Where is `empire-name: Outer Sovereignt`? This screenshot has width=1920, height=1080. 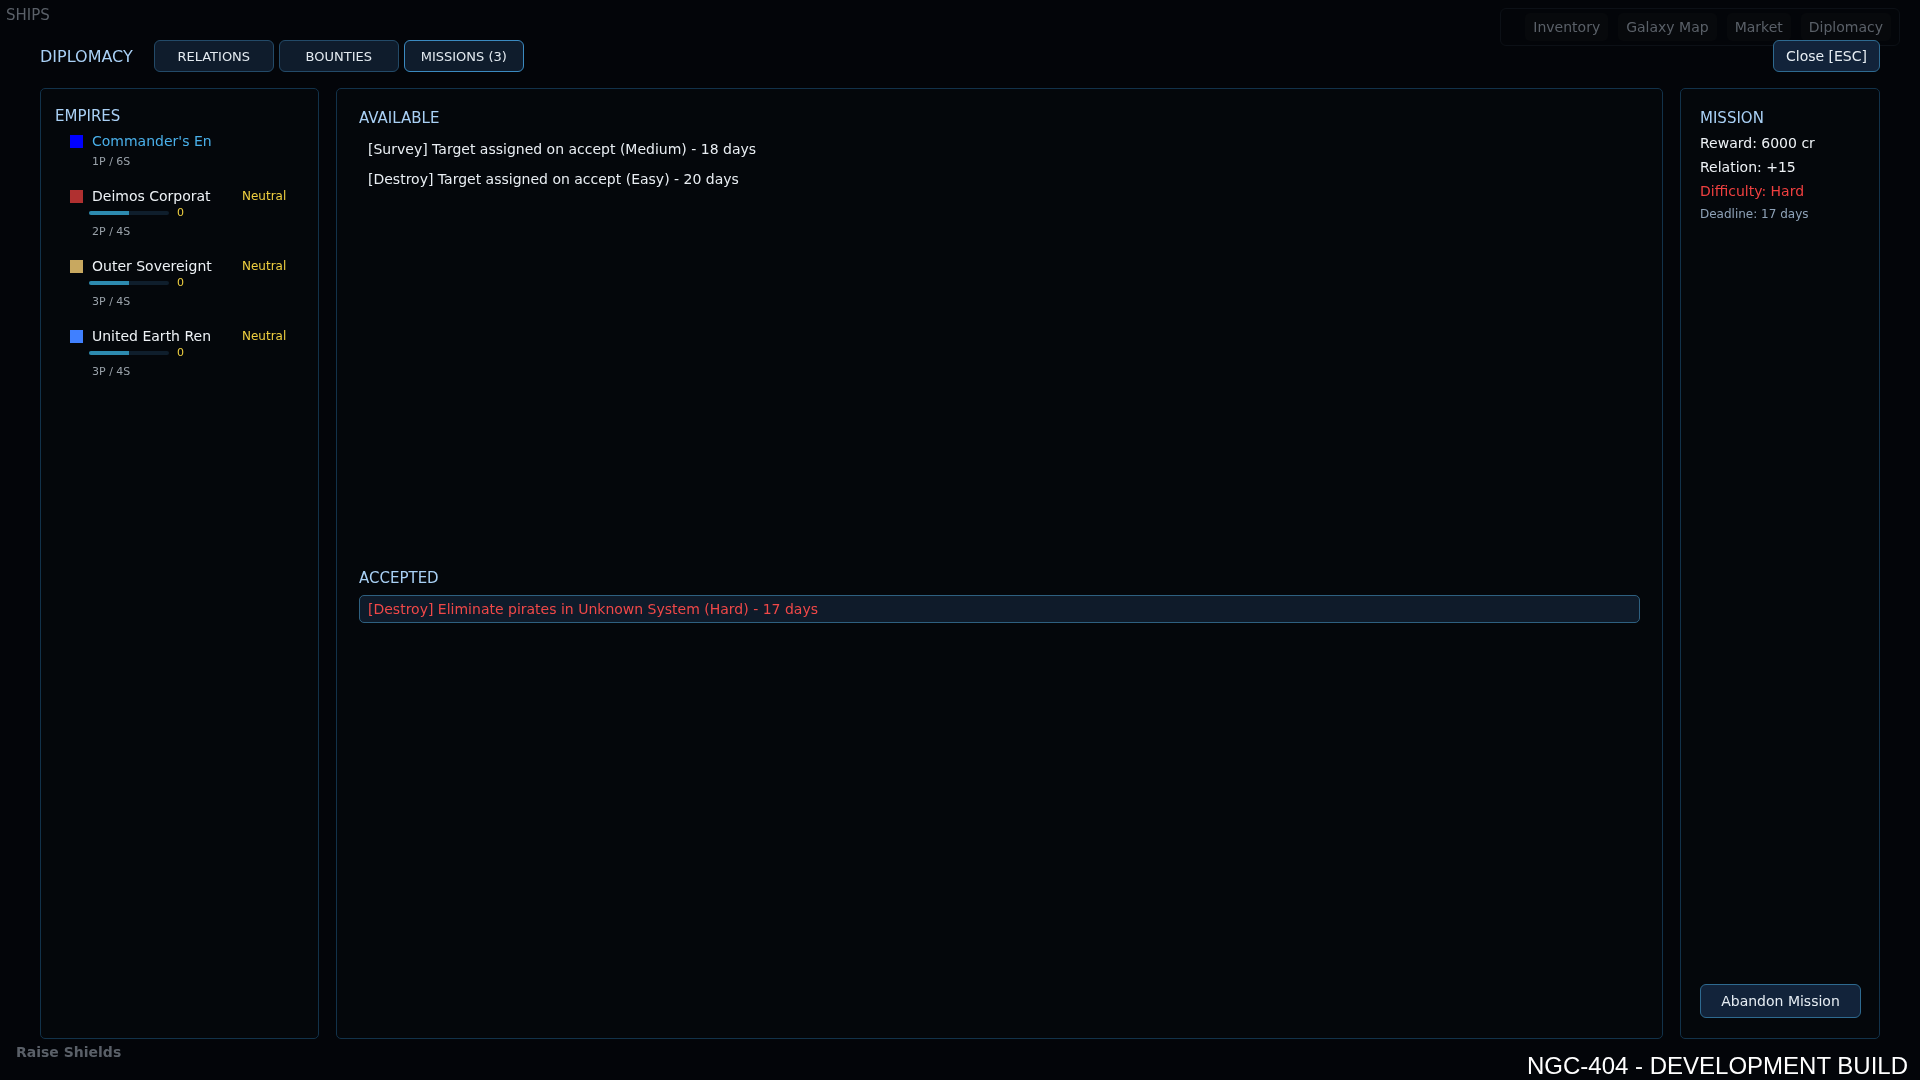 empire-name: Outer Sovereignt is located at coordinates (167, 266).